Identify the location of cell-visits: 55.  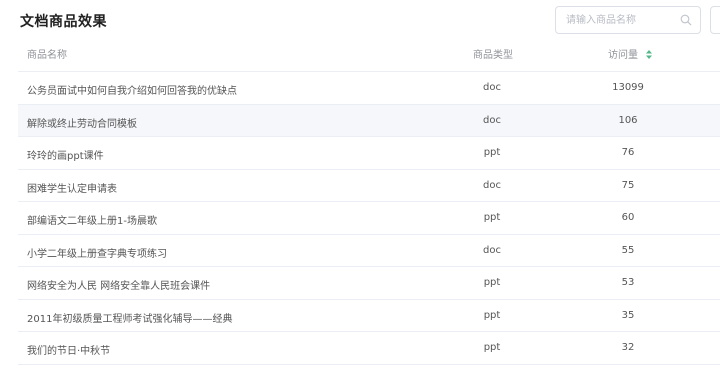
(628, 250).